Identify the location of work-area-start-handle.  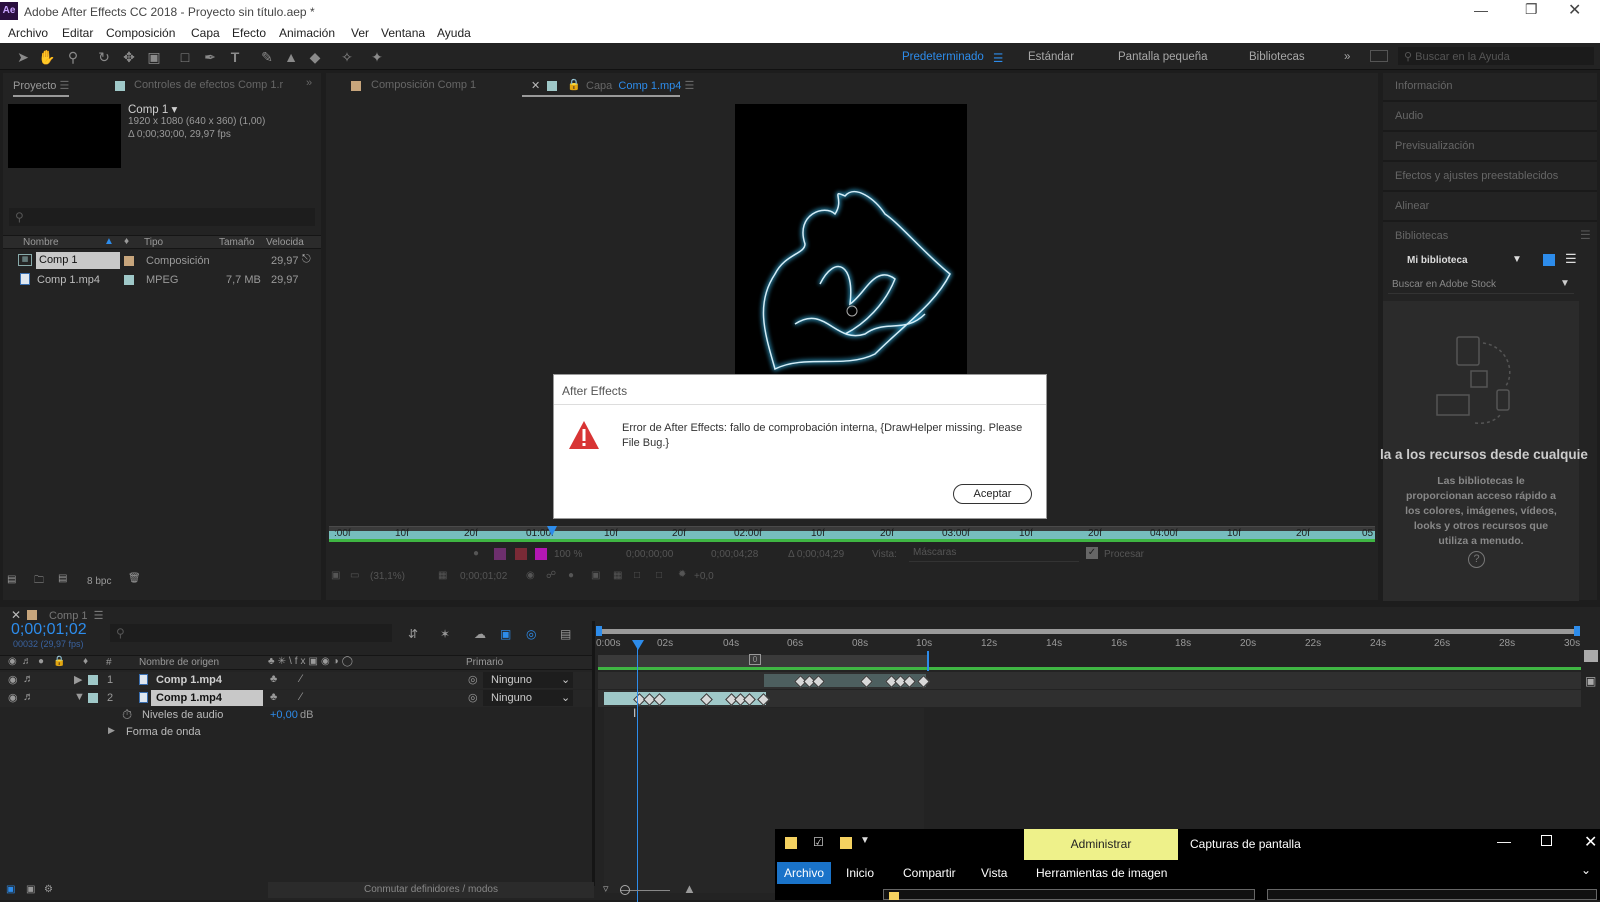
(599, 631).